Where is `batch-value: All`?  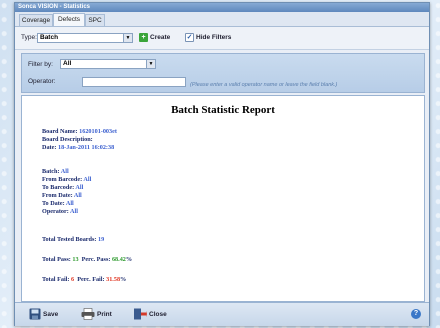
batch-value: All is located at coordinates (64, 171).